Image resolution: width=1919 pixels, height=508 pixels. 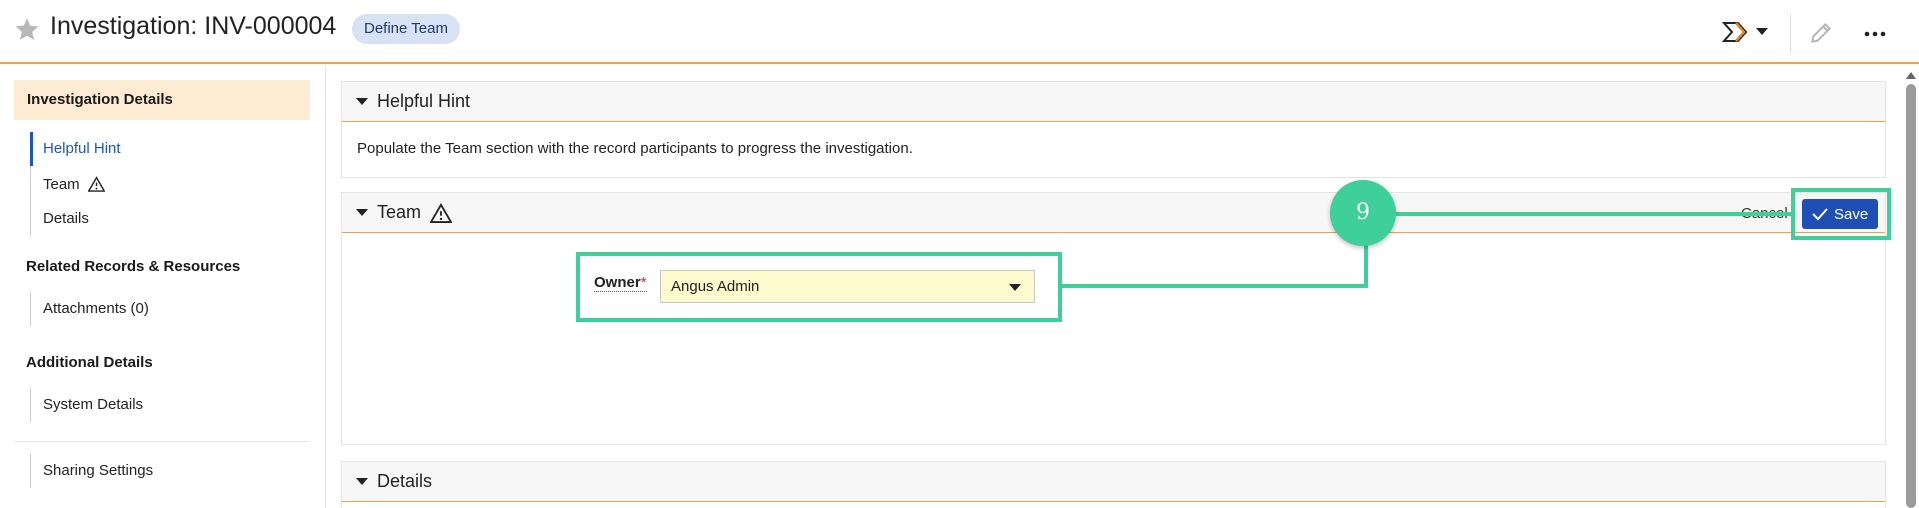 What do you see at coordinates (1841, 214) in the screenshot?
I see `highlight-save-button` at bounding box center [1841, 214].